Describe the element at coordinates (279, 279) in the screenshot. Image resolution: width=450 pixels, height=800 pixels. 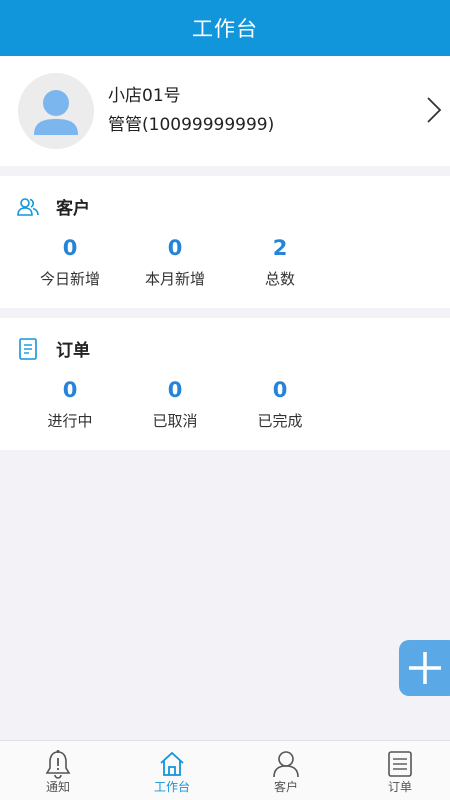
I see `stat-label: 总数` at that location.